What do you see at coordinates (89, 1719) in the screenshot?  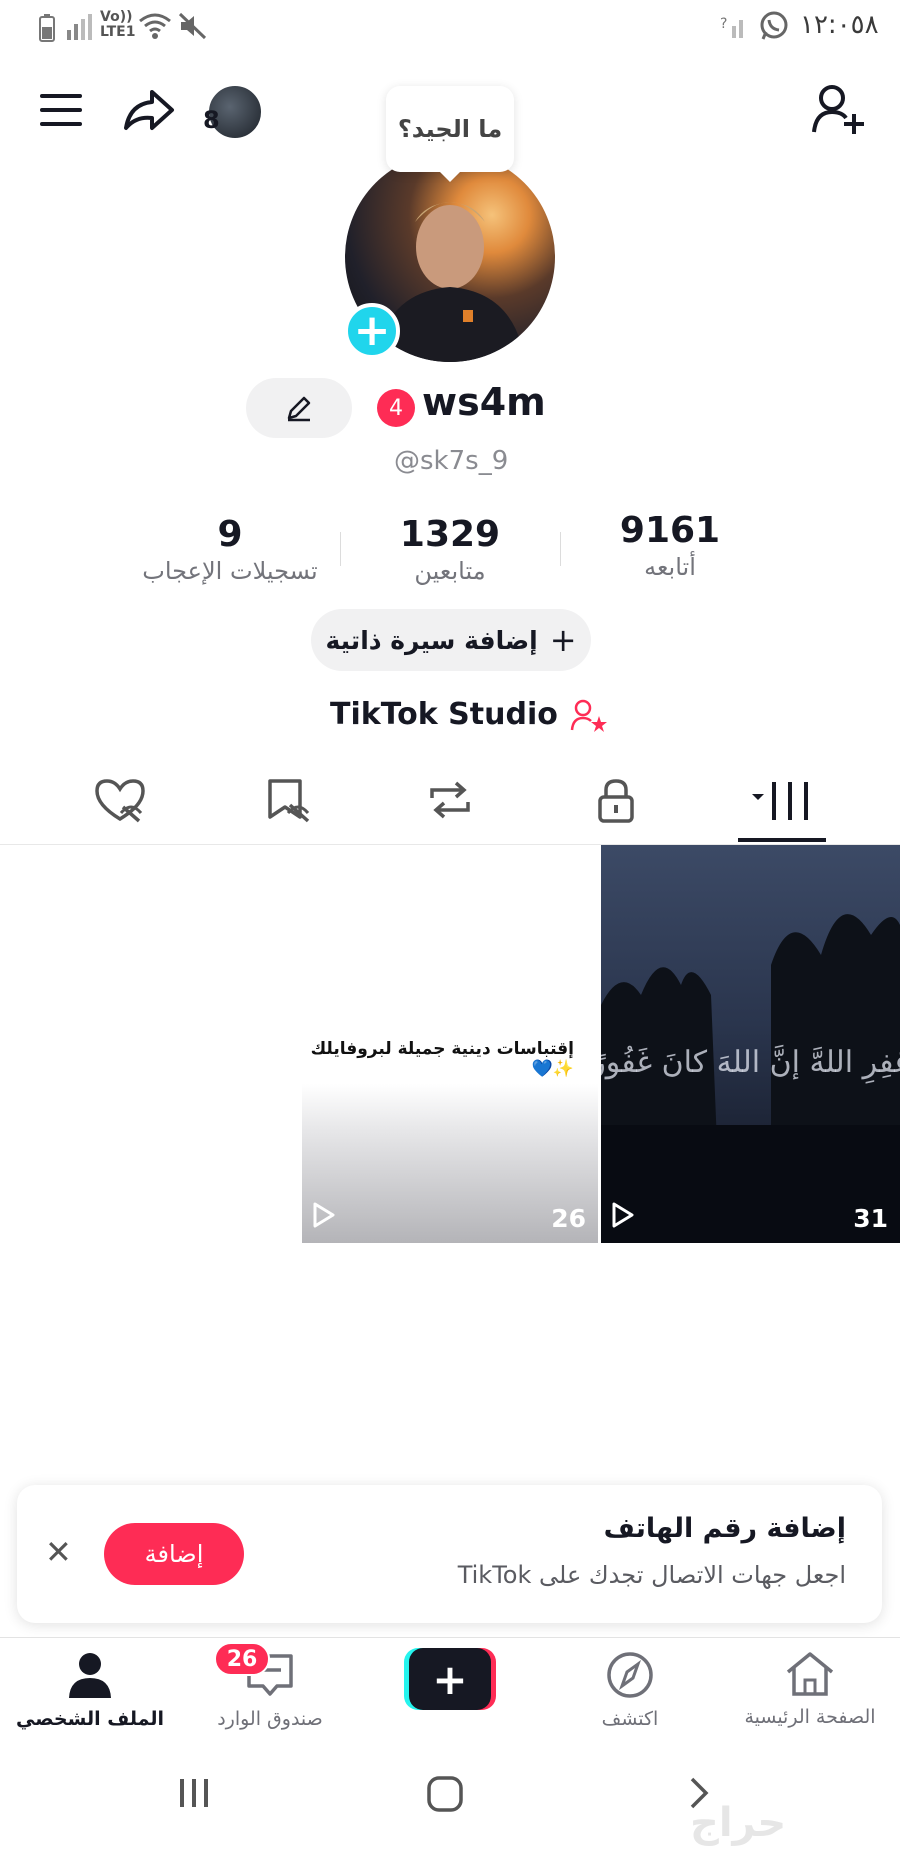 I see `nav-profile-label: الملف الشخصي` at bounding box center [89, 1719].